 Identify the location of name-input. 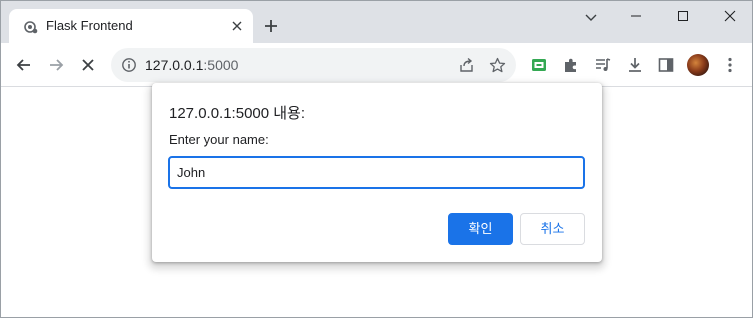
(376, 172).